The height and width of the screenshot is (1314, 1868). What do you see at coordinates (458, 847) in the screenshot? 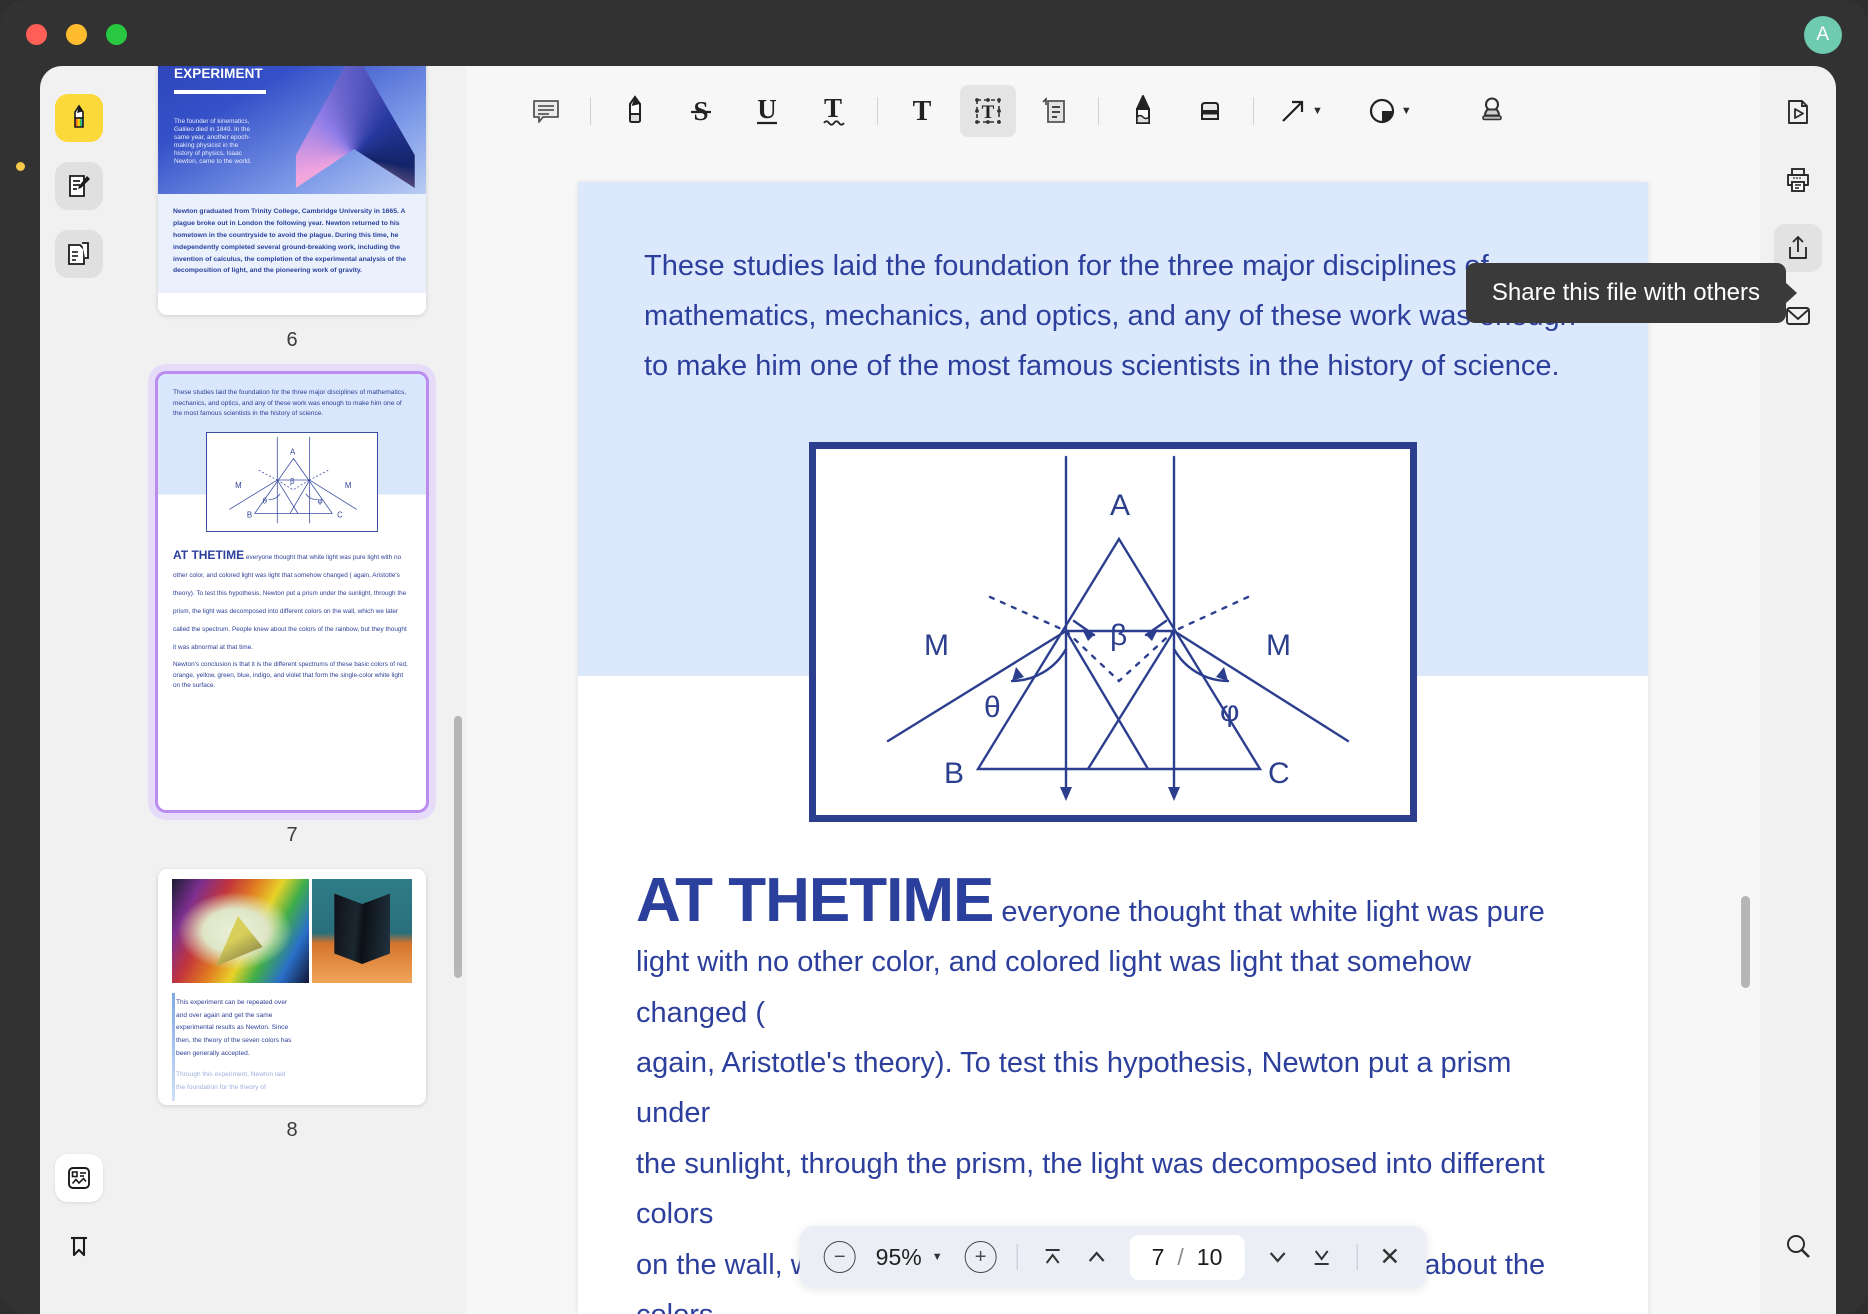
I see `thumbnail-scrollbar` at bounding box center [458, 847].